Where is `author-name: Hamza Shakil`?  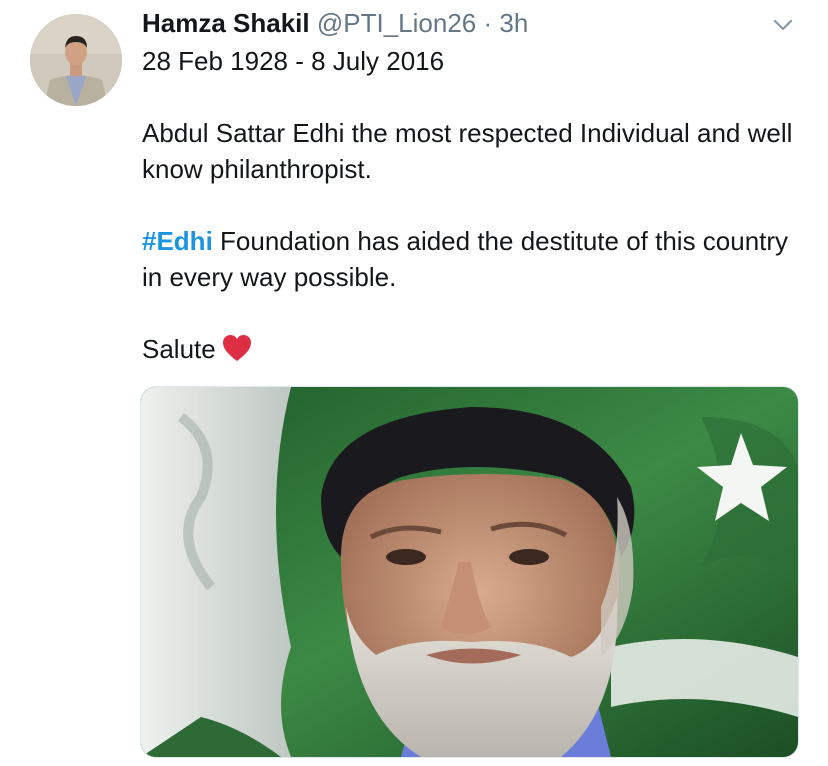 author-name: Hamza Shakil is located at coordinates (226, 23).